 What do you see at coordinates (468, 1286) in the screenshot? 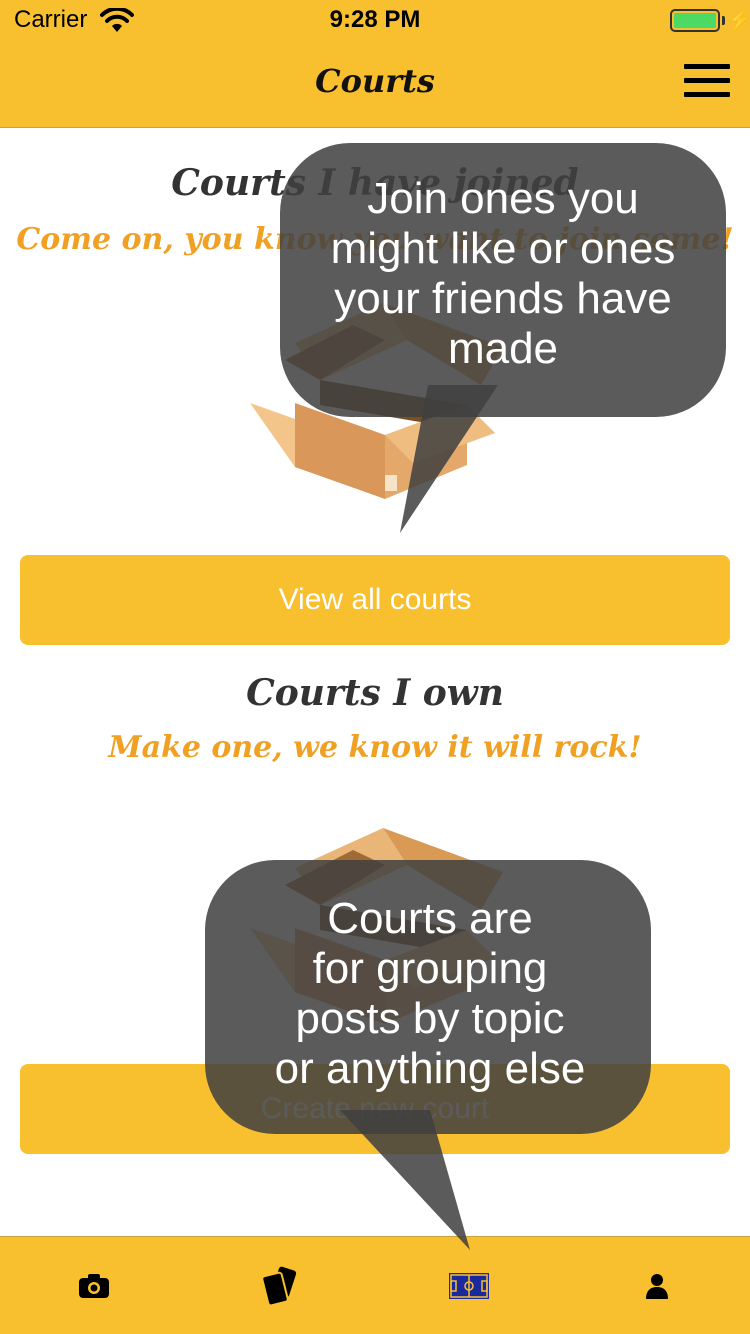
I see `court-icon` at bounding box center [468, 1286].